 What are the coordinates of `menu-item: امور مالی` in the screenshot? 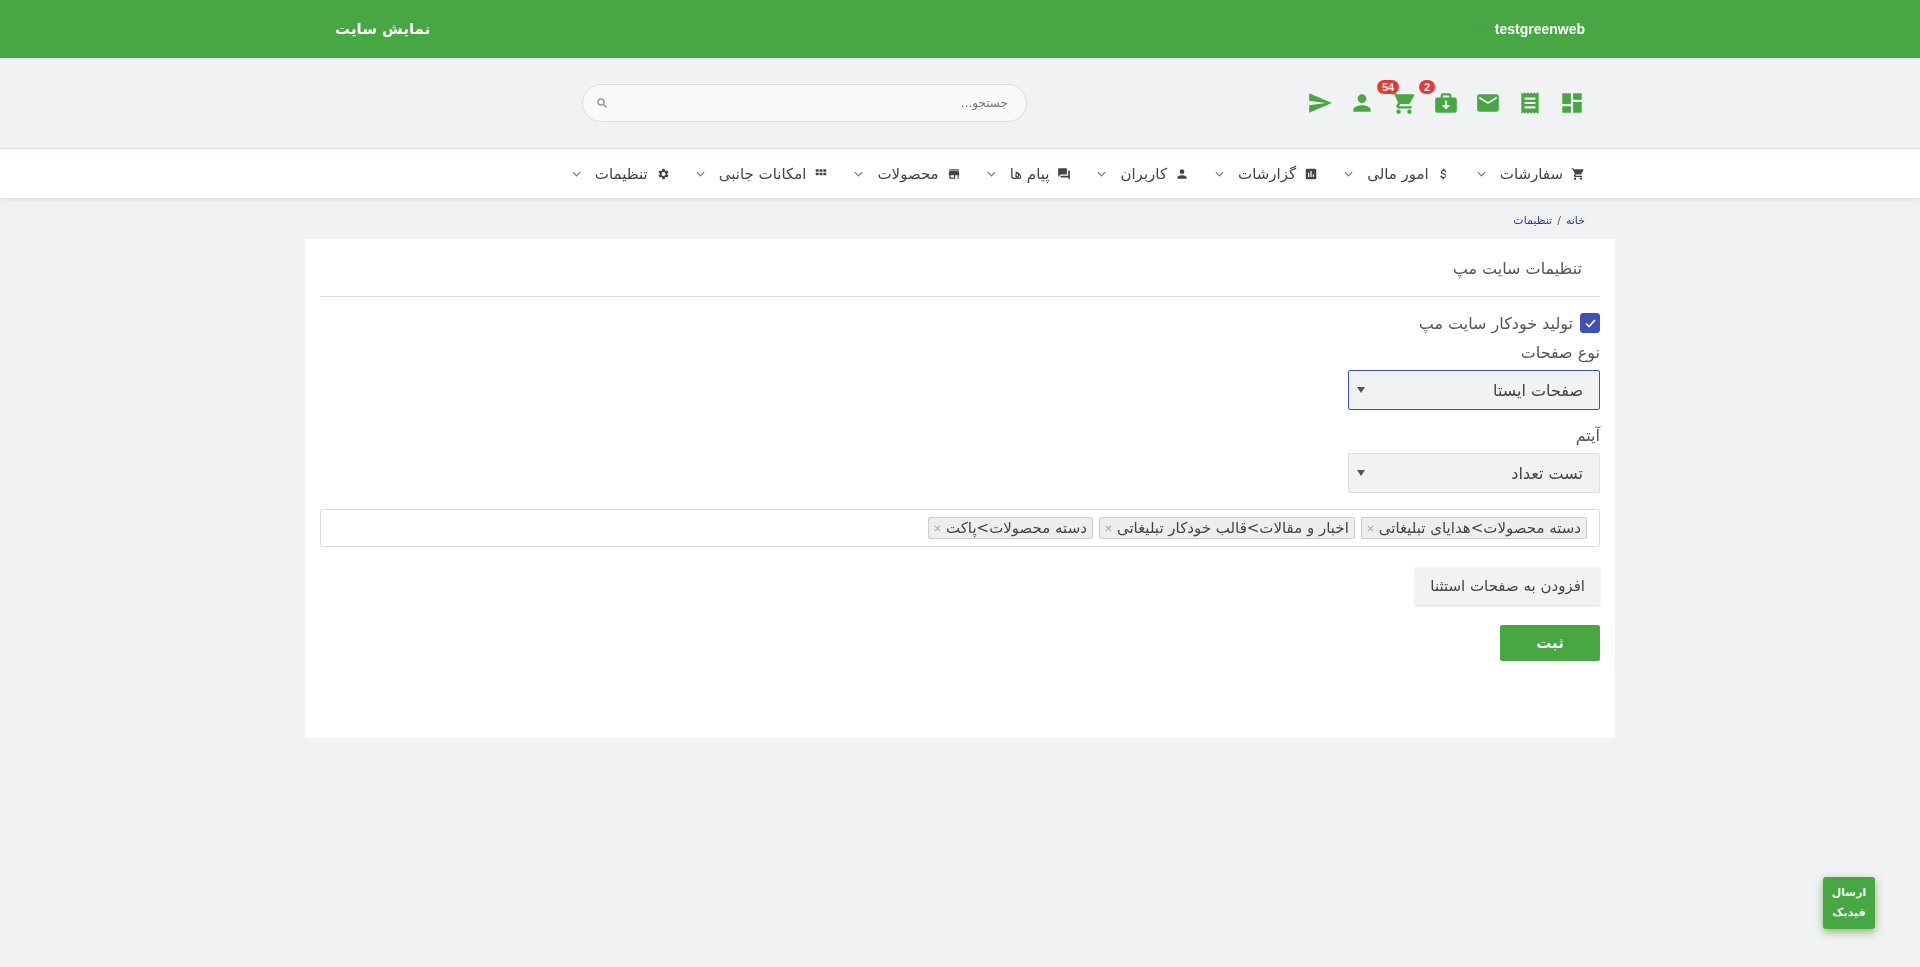 It's located at (1397, 173).